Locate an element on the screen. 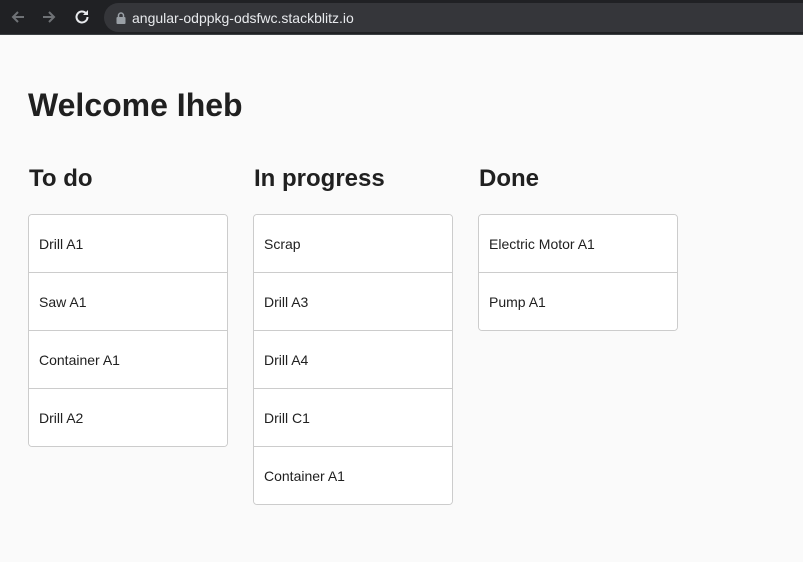 This screenshot has height=562, width=803. column-done: Done Electric Motor A1 Pump A1 is located at coordinates (578, 249).